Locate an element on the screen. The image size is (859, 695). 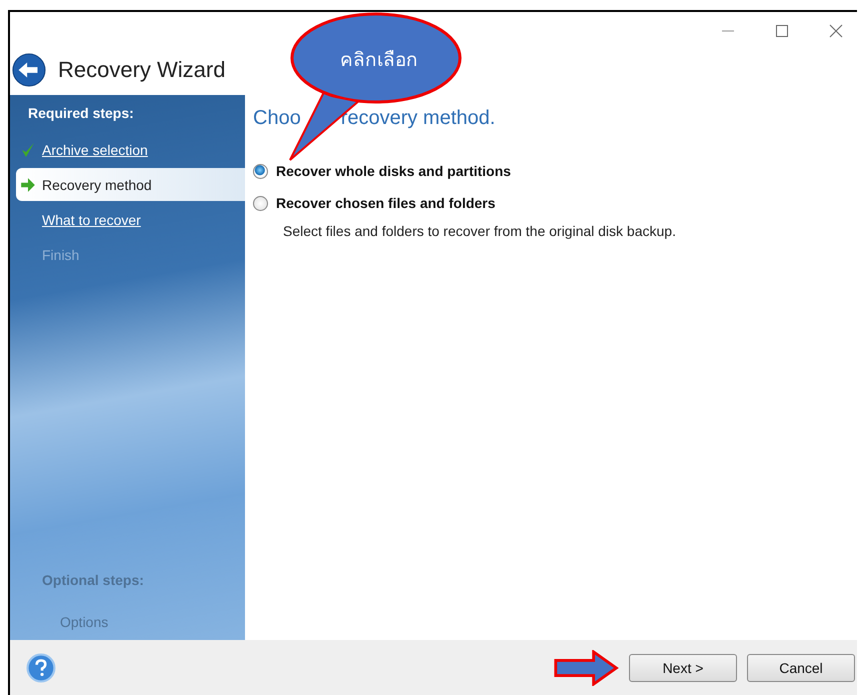
radio-option: Recover chosen files and folders is located at coordinates (555, 203).